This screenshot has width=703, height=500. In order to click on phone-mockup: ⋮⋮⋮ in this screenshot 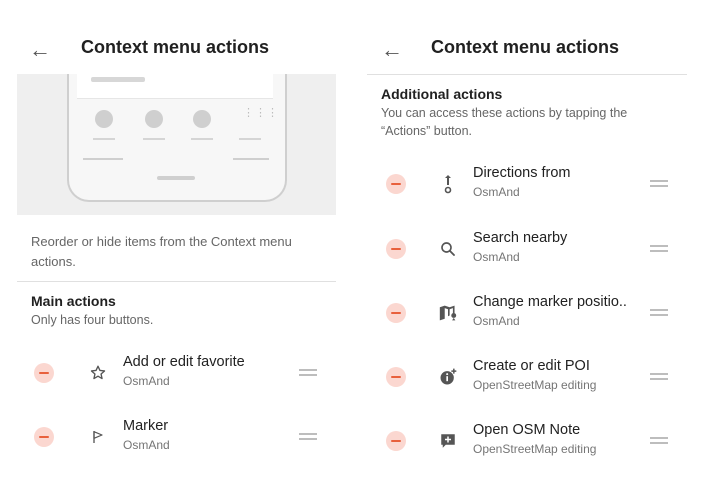, I will do `click(177, 138)`.